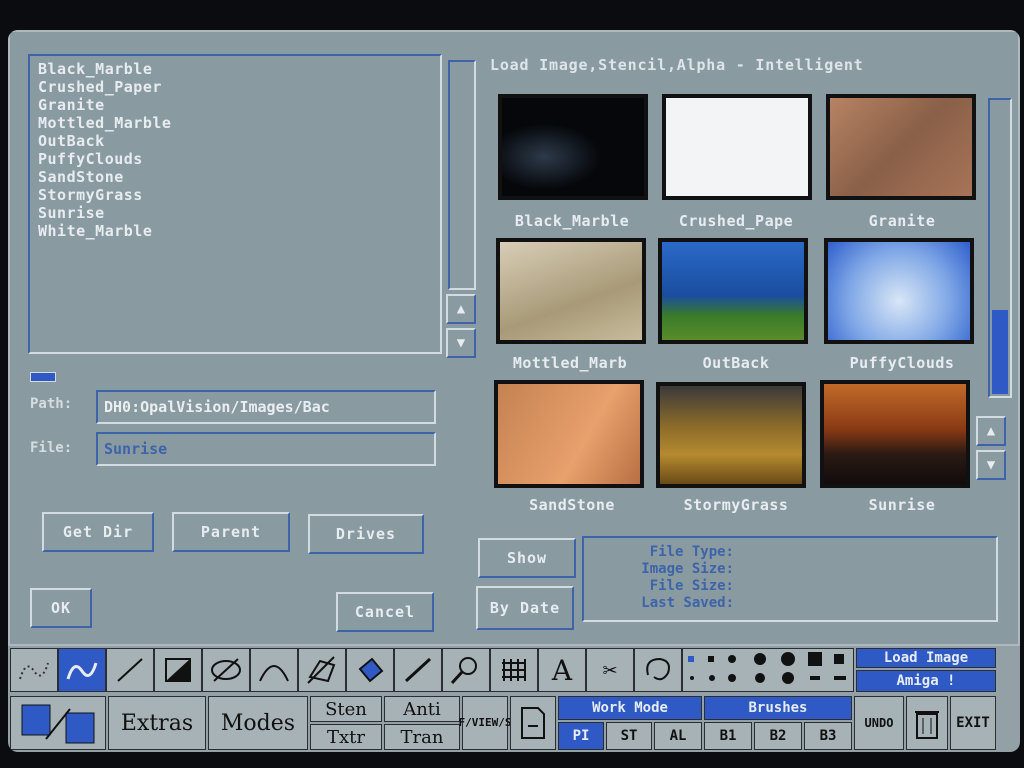 The image size is (1024, 768). What do you see at coordinates (902, 505) in the screenshot?
I see `thumbnail-caption: Sunrise` at bounding box center [902, 505].